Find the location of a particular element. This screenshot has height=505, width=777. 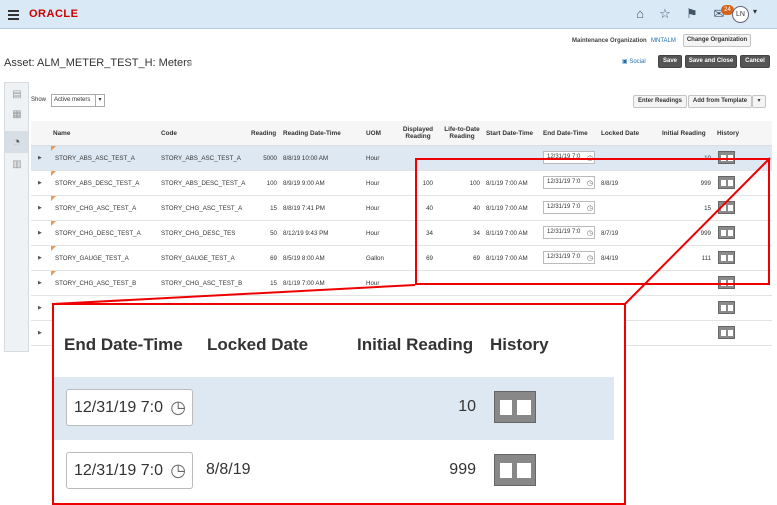

left-rail: ▤ ▦ ◔ ▥ is located at coordinates (16, 217).